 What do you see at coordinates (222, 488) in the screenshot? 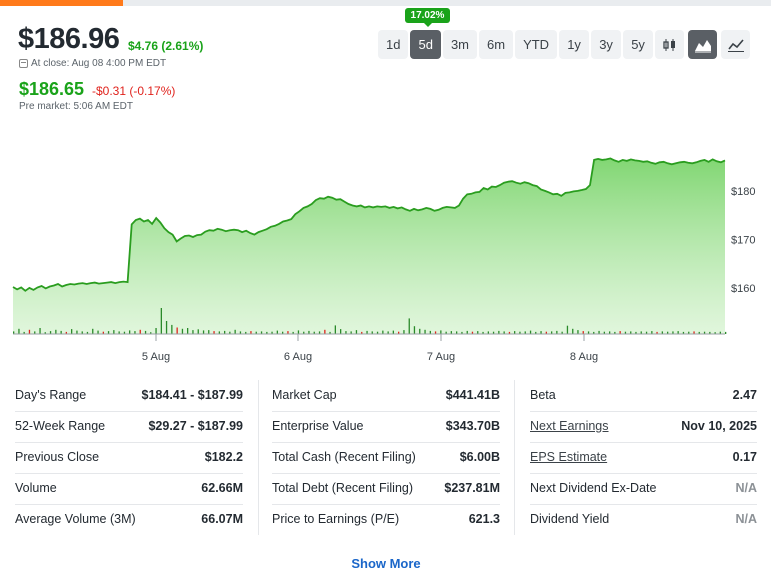
I see `stat-value: 62.66M` at bounding box center [222, 488].